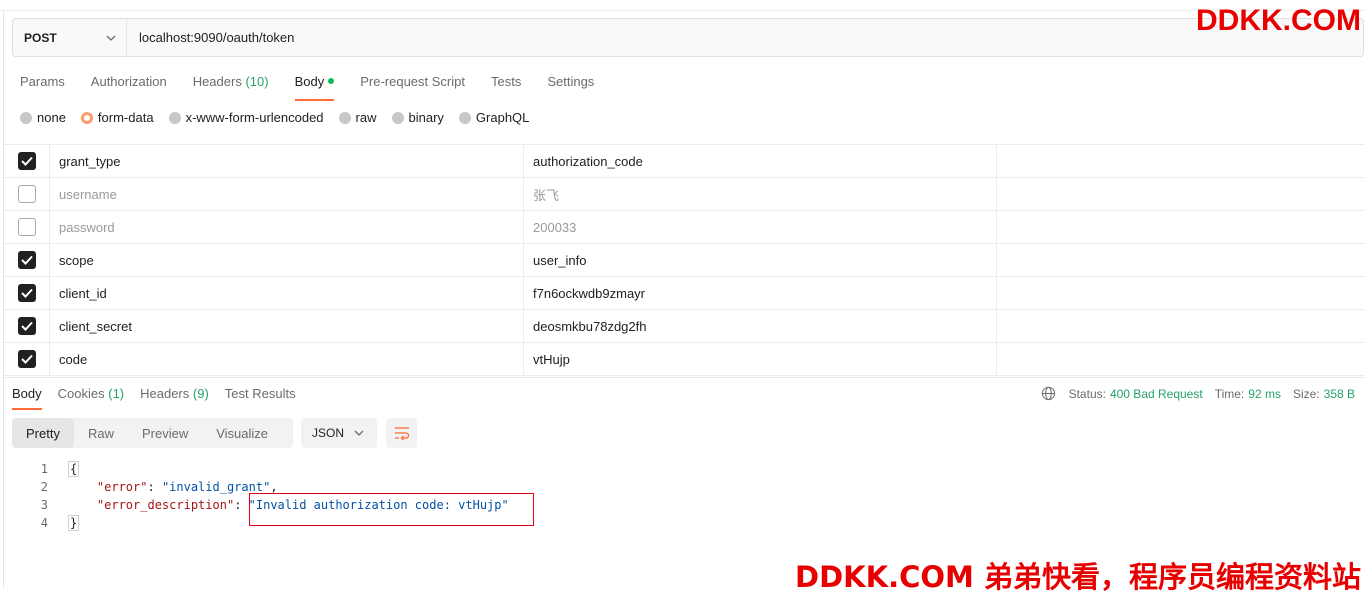 The height and width of the screenshot is (596, 1365). I want to click on param-key: code, so click(287, 359).